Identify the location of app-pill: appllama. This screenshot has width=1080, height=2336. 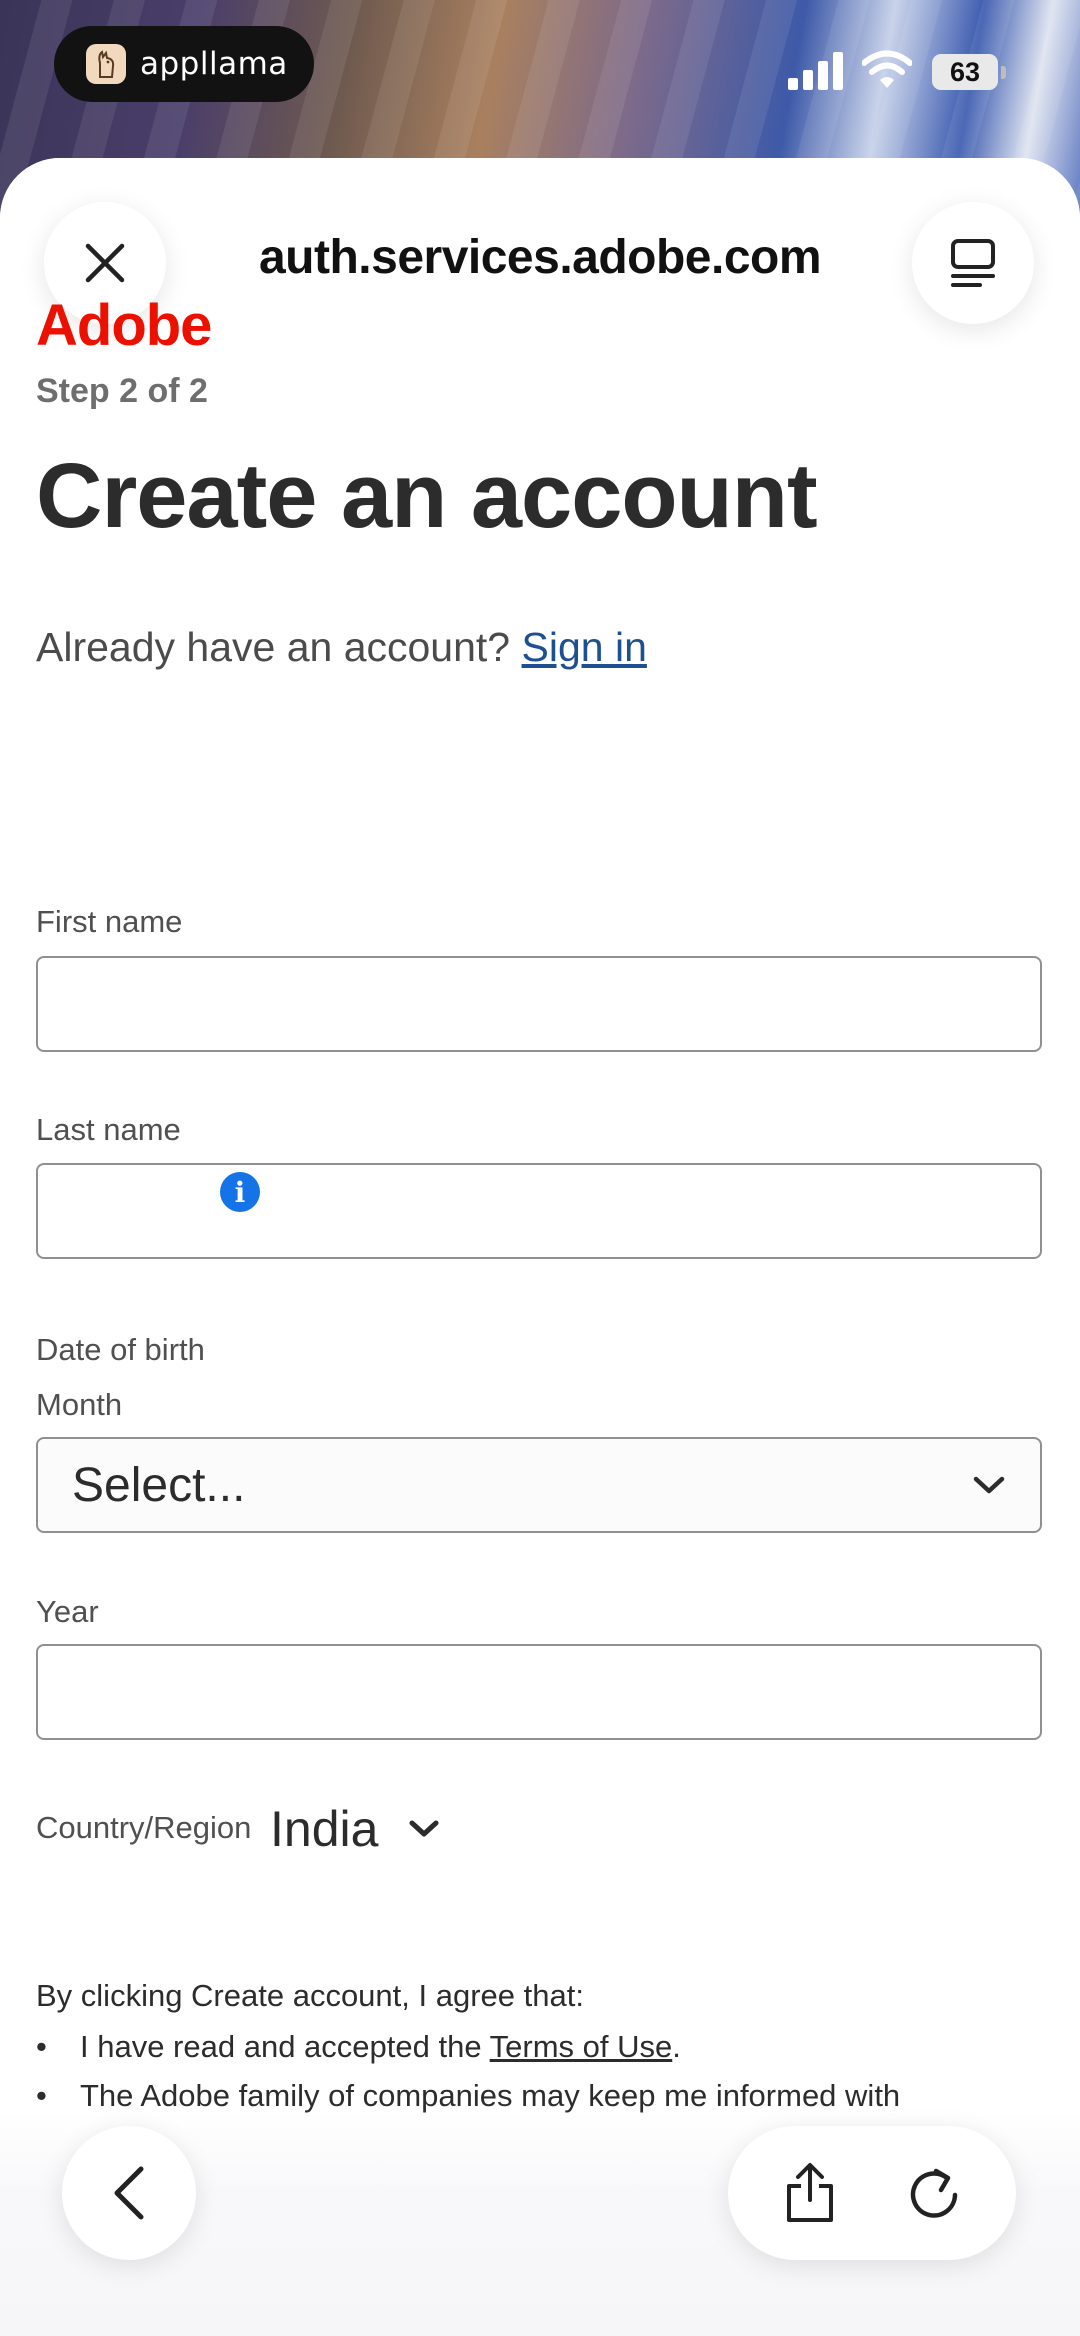
(184, 64).